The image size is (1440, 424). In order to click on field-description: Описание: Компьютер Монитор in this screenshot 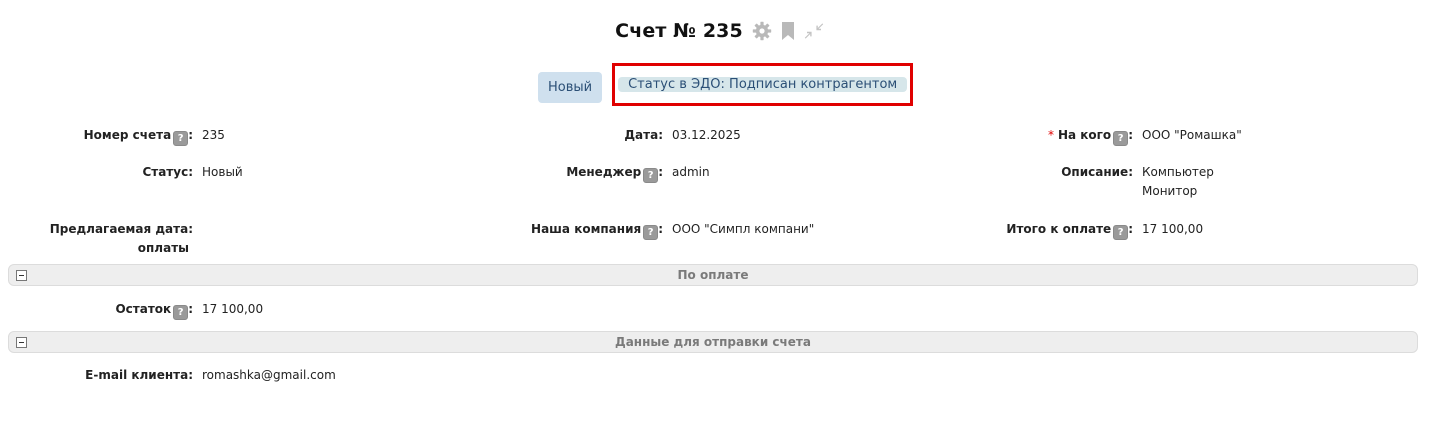, I will do `click(1077, 182)`.